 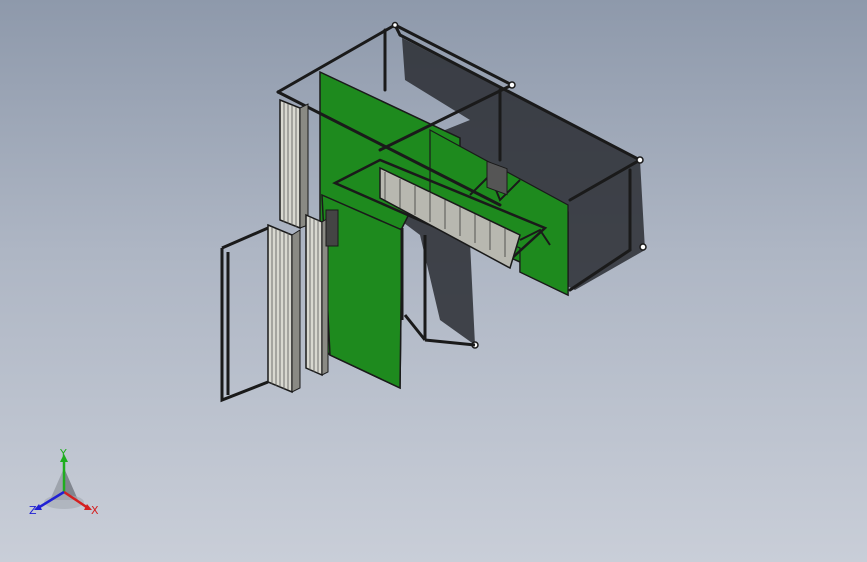 I want to click on axis-label-x: X, so click(x=95, y=510).